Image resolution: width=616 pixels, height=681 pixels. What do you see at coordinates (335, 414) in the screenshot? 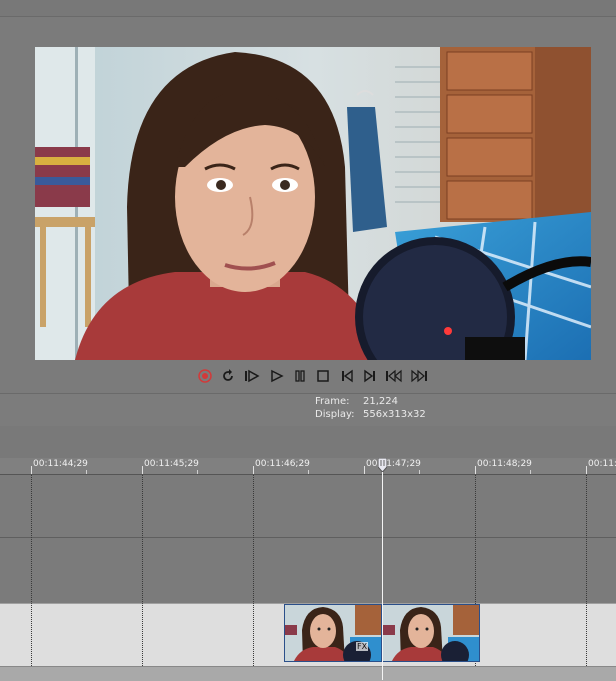
I see `display-label: Display:` at bounding box center [335, 414].